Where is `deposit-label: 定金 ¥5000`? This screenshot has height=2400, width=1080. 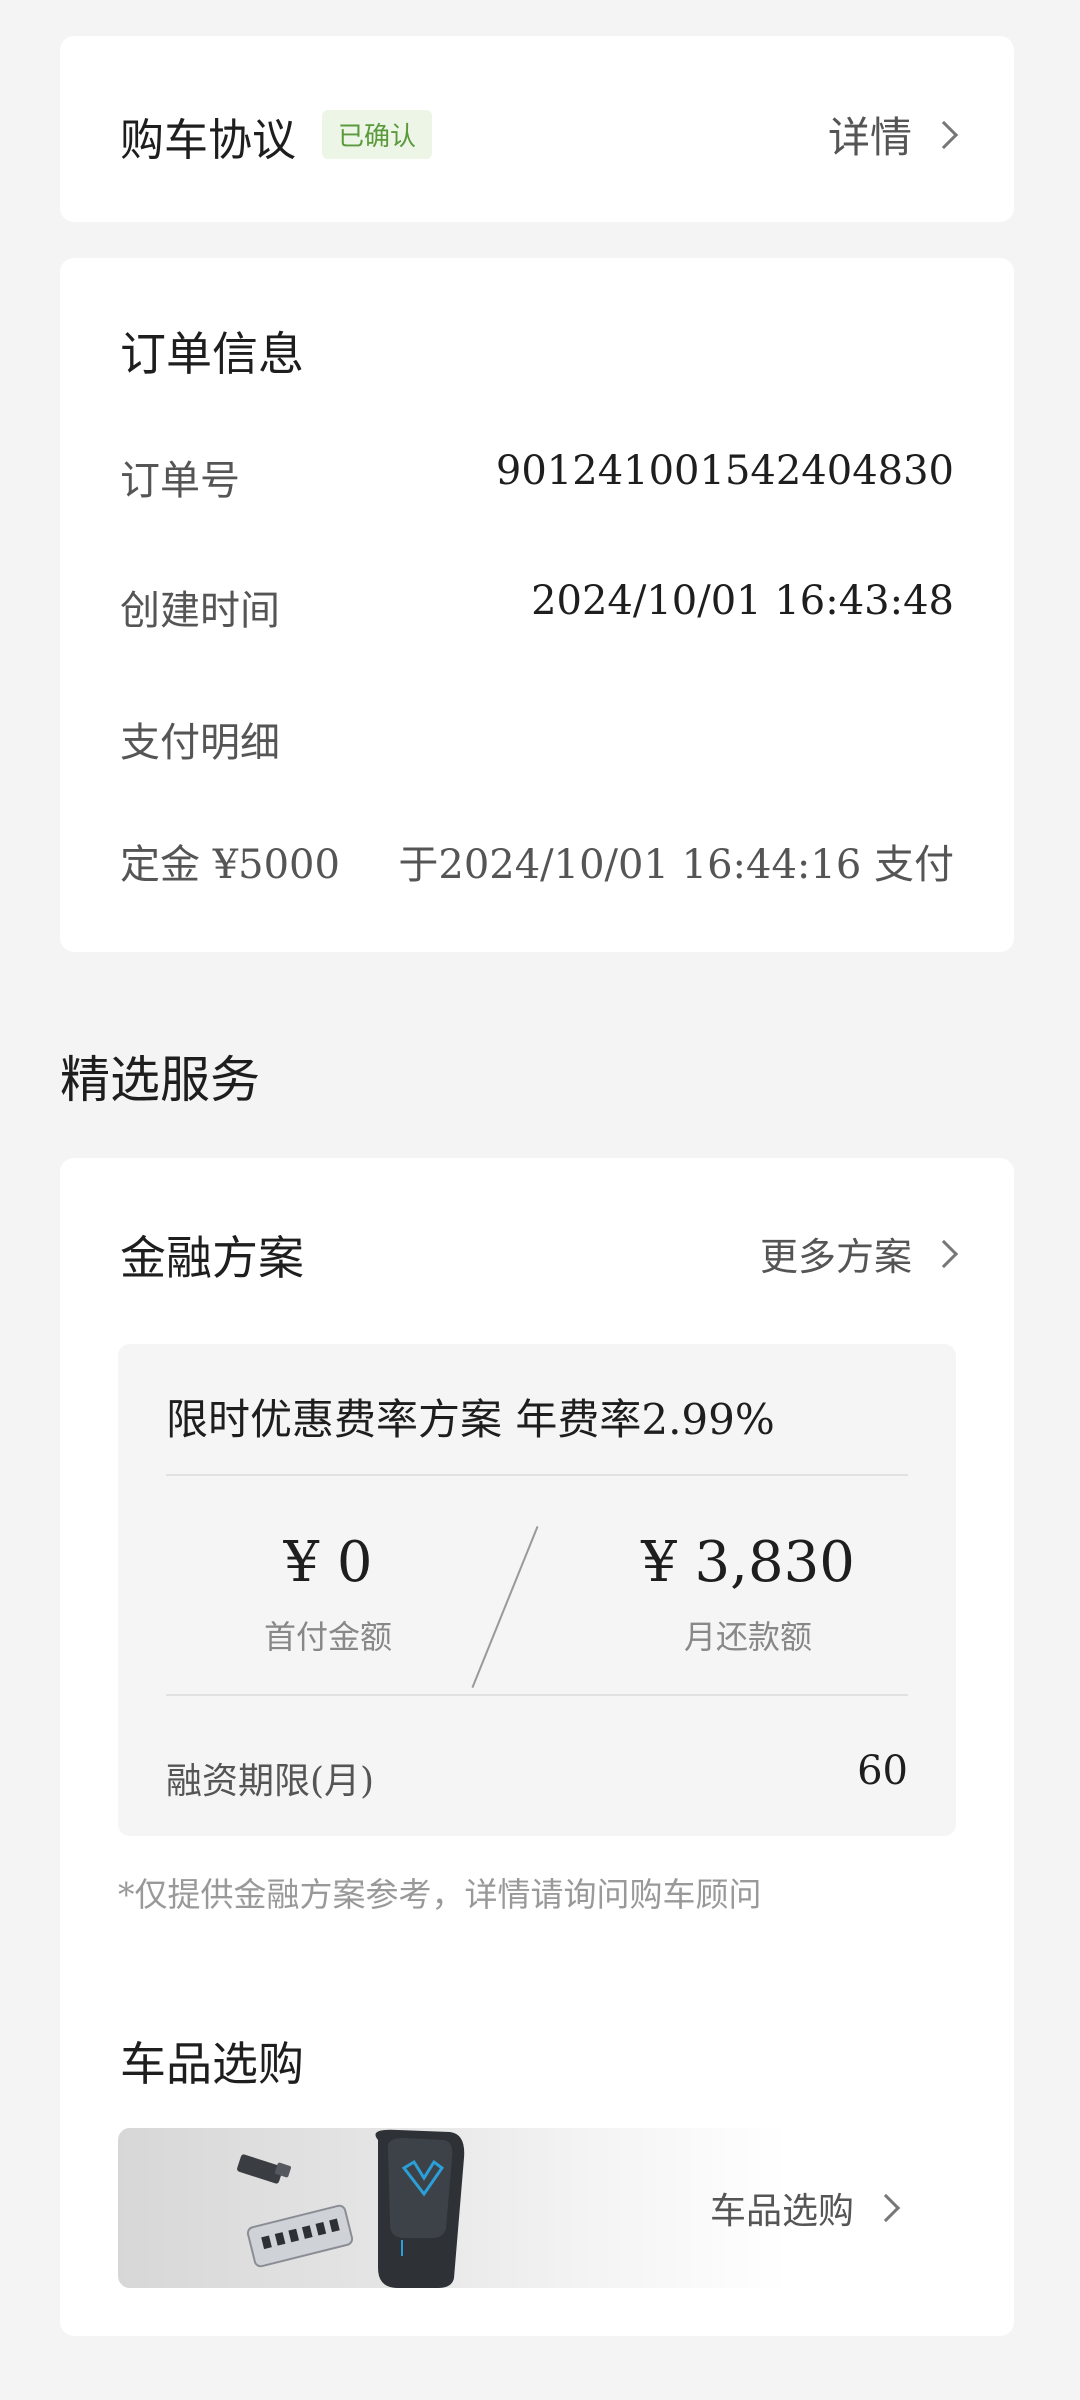
deposit-label: 定金 ¥5000 is located at coordinates (230, 865).